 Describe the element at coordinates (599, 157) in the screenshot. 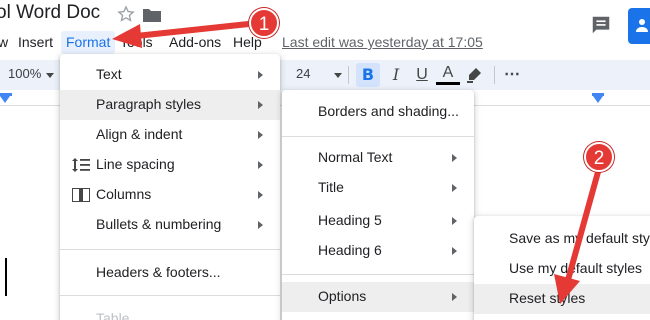

I see `step-2-badge: 2` at that location.